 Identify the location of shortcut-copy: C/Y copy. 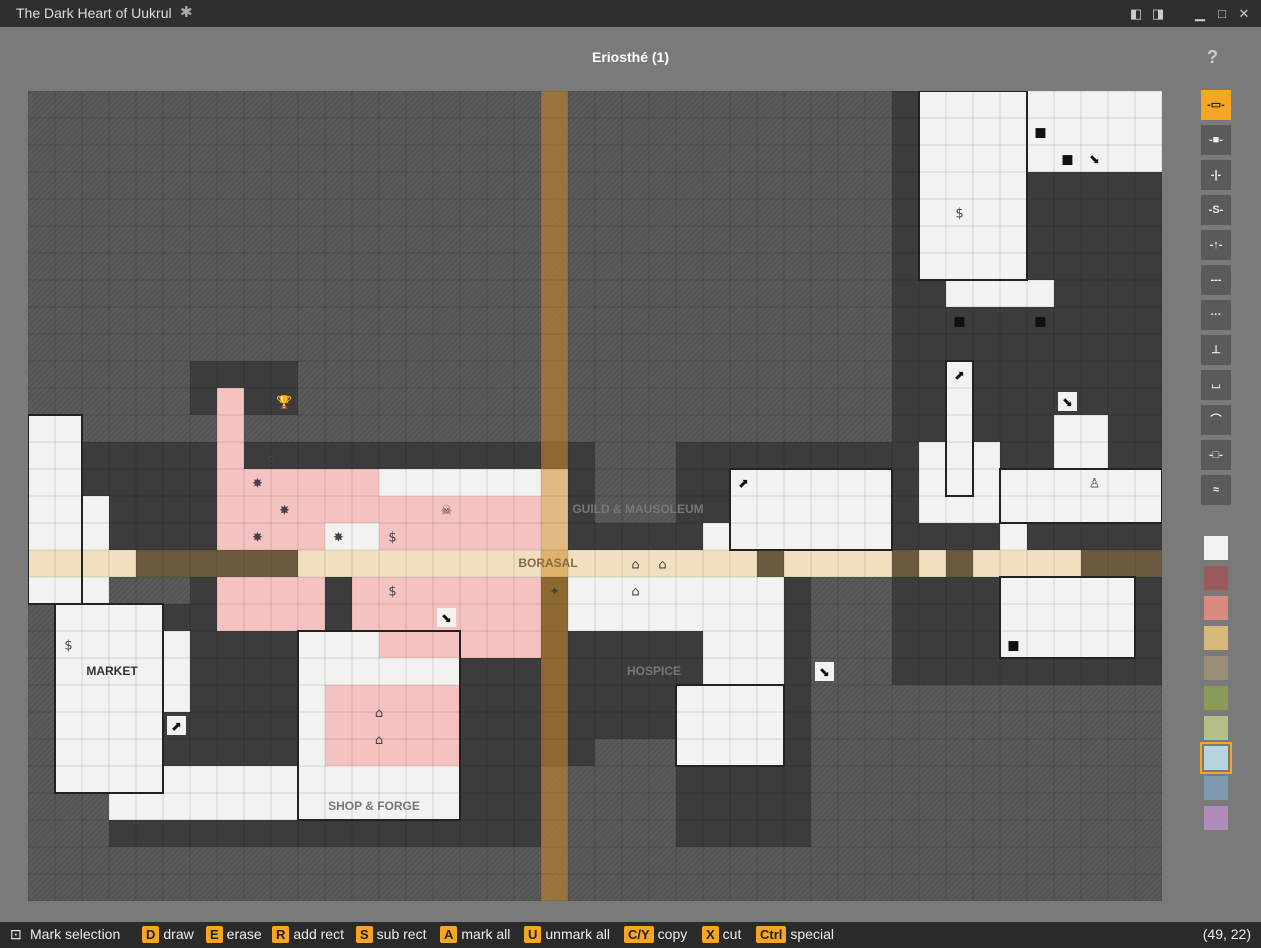
(655, 934).